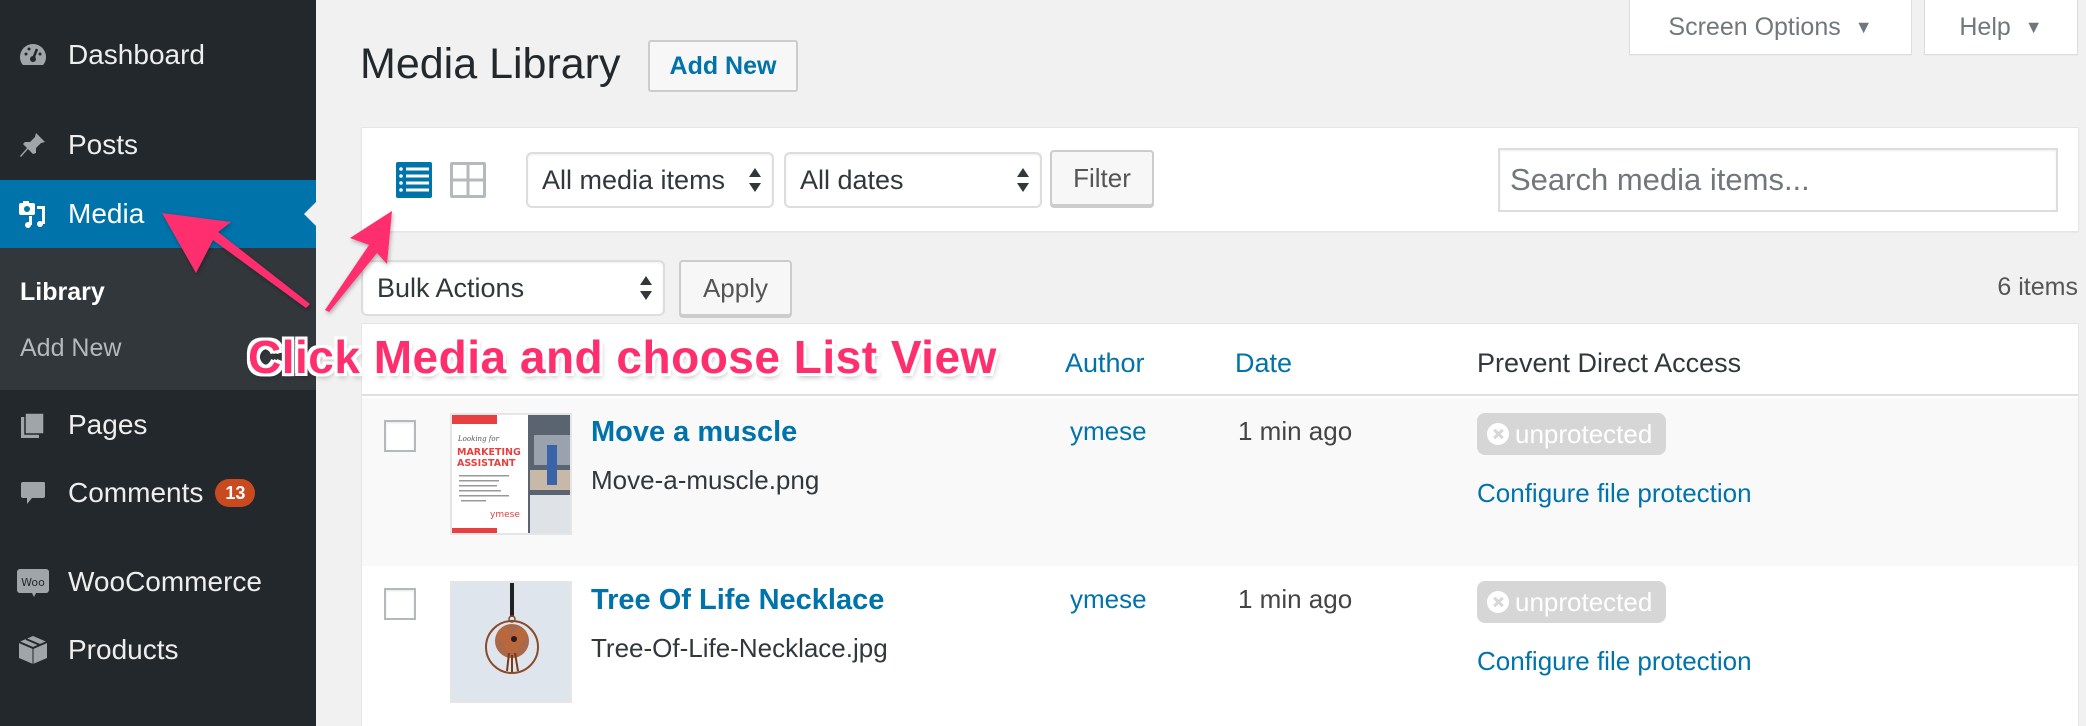 The width and height of the screenshot is (2086, 726). What do you see at coordinates (468, 180) in the screenshot?
I see `grid-view-icon` at bounding box center [468, 180].